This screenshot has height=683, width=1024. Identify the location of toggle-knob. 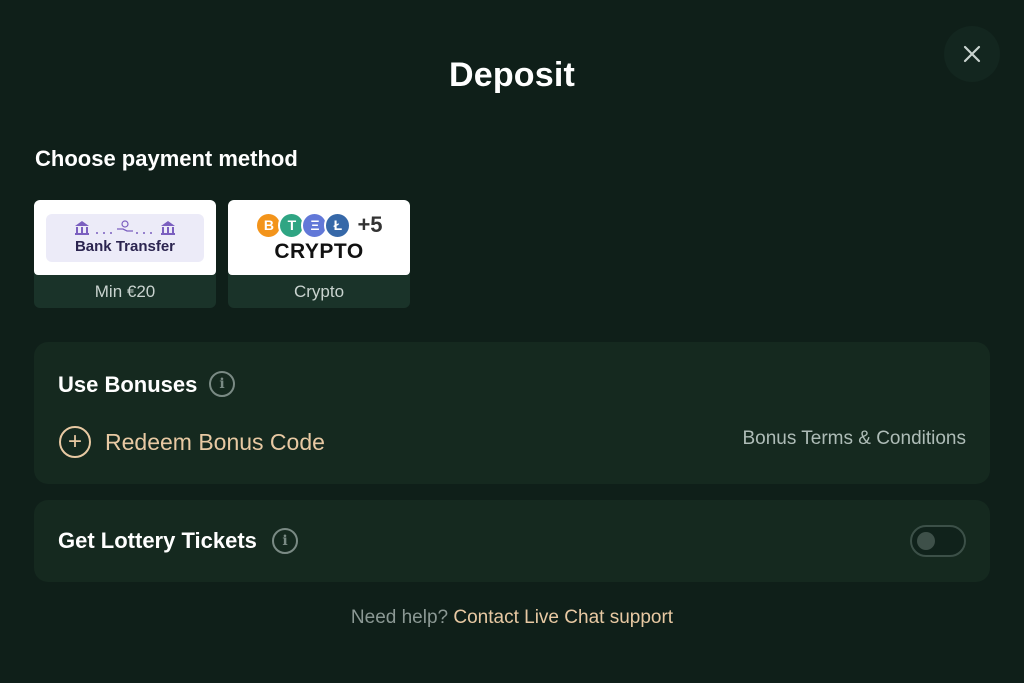
(926, 541).